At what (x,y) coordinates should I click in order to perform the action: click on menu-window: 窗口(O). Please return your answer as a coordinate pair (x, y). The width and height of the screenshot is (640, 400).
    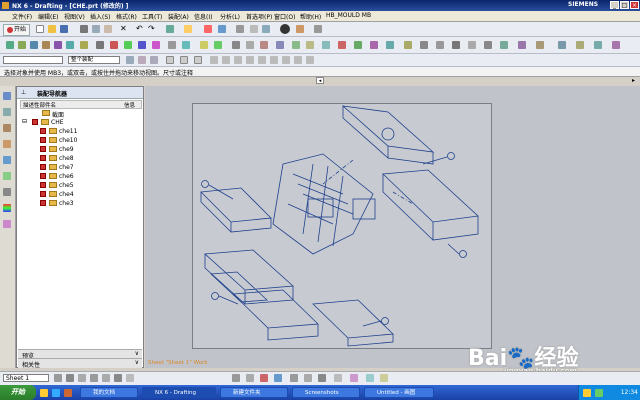
    Looking at the image, I should click on (284, 16).